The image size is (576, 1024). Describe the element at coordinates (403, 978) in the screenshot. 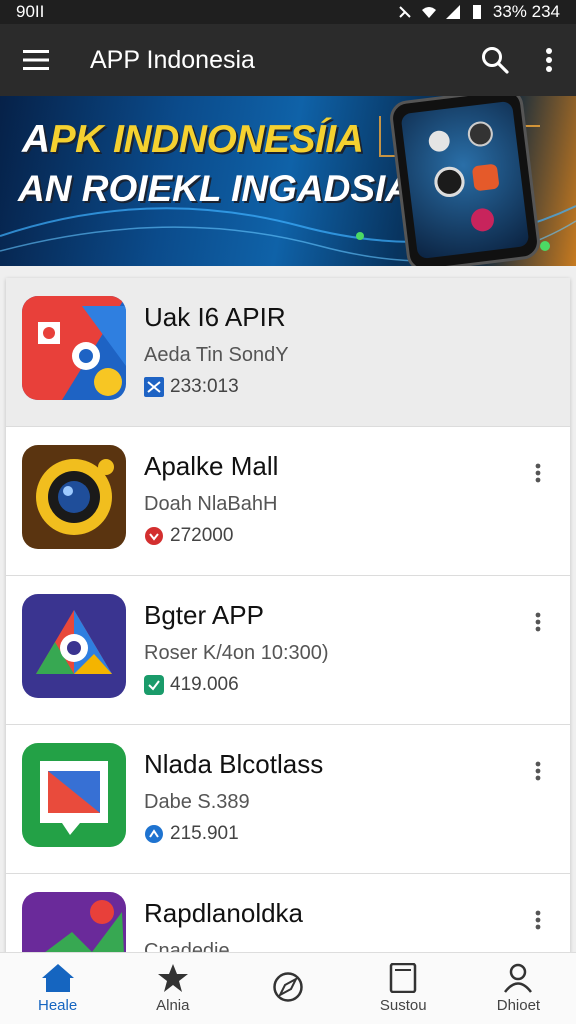

I see `tablet-icon` at that location.